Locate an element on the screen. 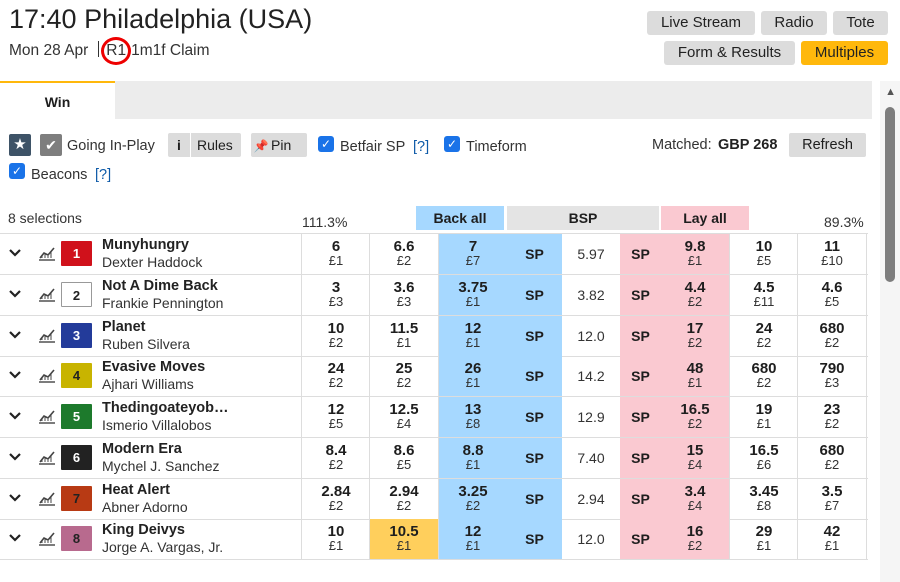 The height and width of the screenshot is (582, 900). pin-button: 📌 Pin is located at coordinates (279, 145).